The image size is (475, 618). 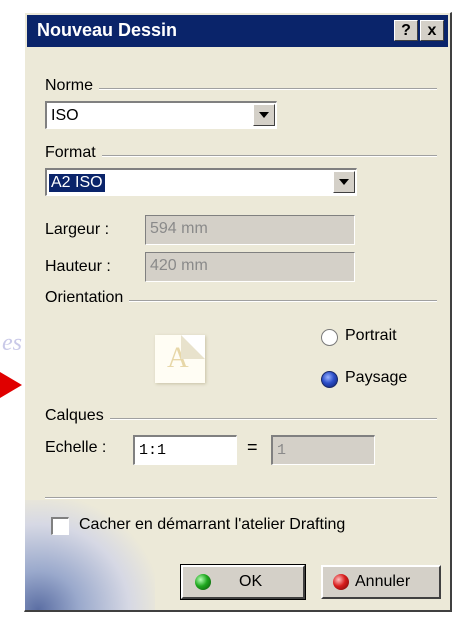 What do you see at coordinates (72, 86) in the screenshot?
I see `norme-group-label: Norme` at bounding box center [72, 86].